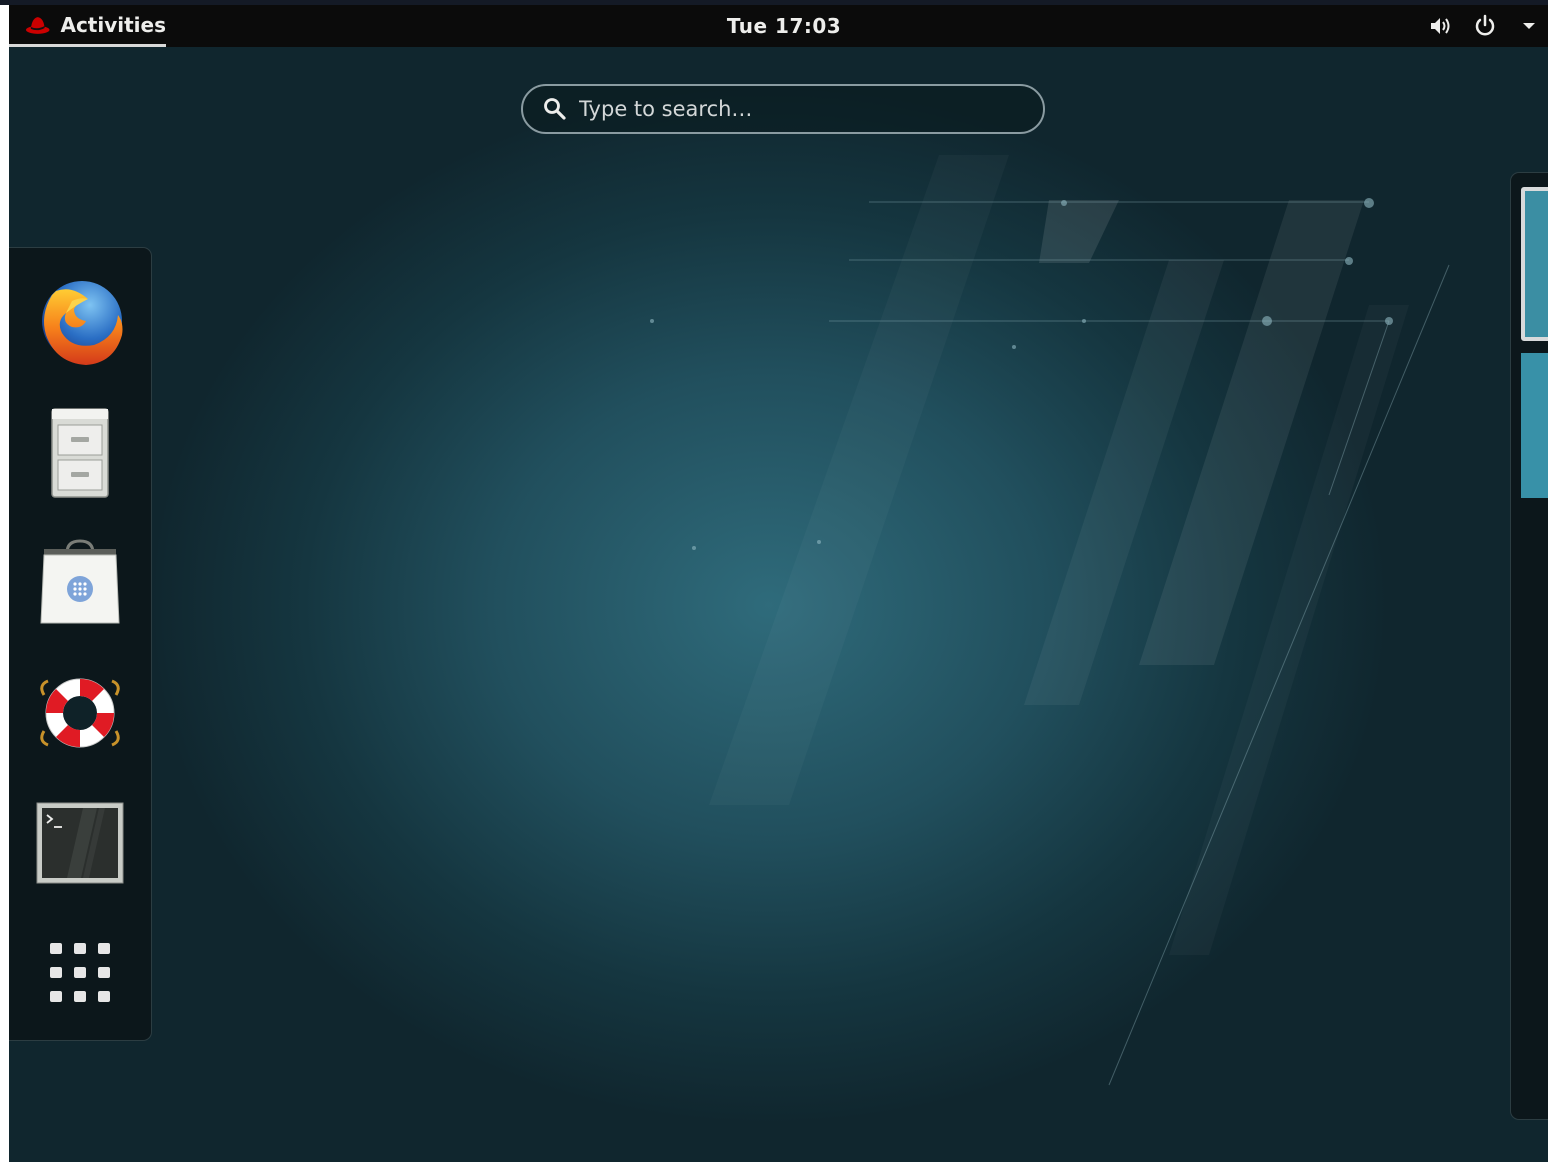  I want to click on software-icon, so click(80, 581).